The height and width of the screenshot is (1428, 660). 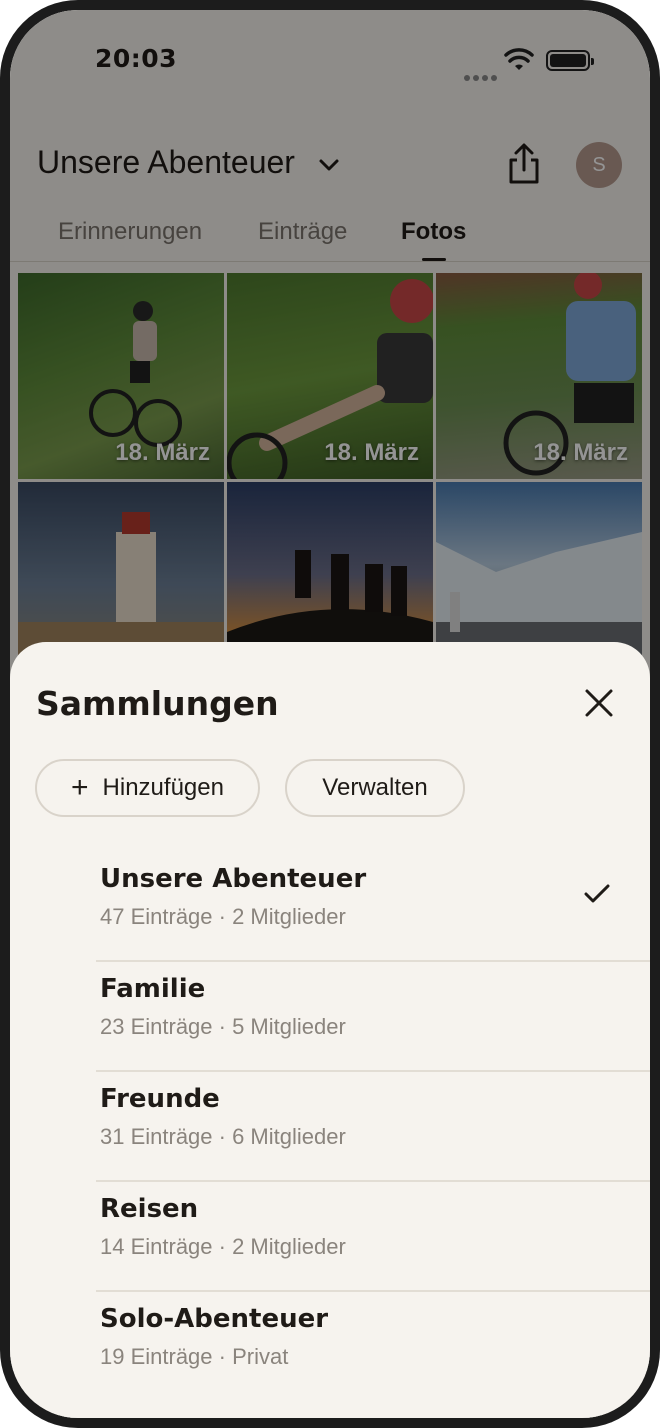 I want to click on add-collection-label: Hinzufügen, so click(x=163, y=787).